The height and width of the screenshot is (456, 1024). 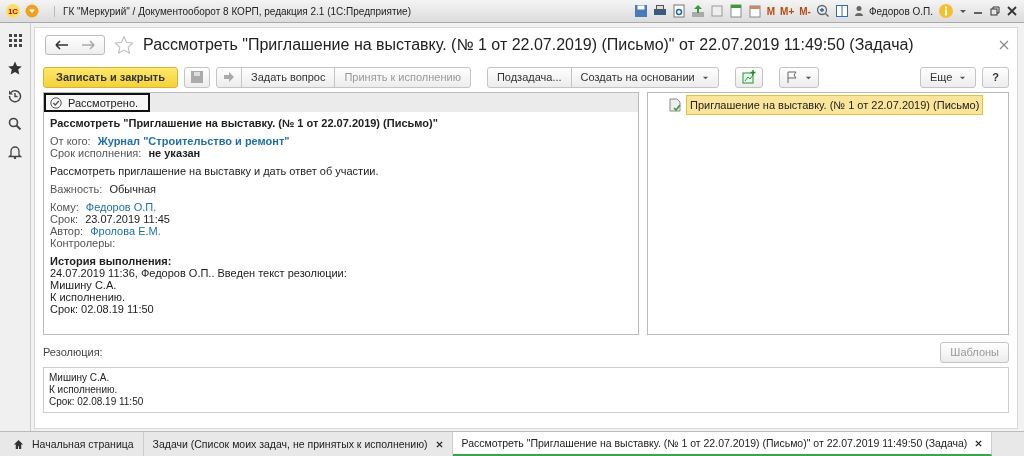 I want to click on calendar-icon, so click(x=754, y=11).